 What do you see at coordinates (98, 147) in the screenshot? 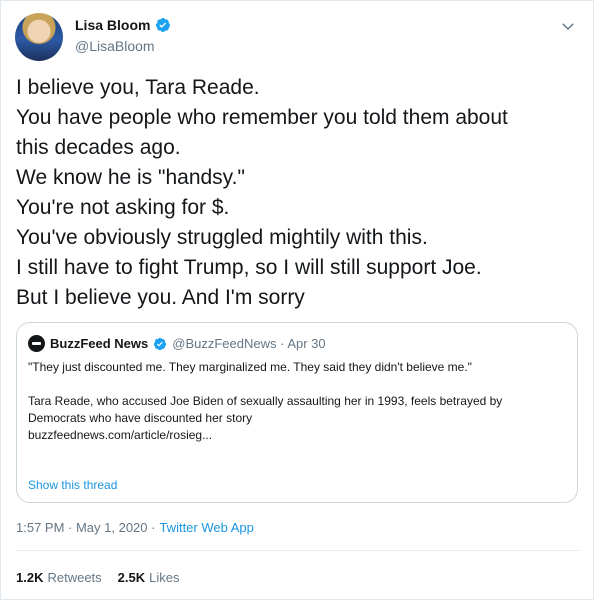
I see `tweet-line: this decades ago.` at bounding box center [98, 147].